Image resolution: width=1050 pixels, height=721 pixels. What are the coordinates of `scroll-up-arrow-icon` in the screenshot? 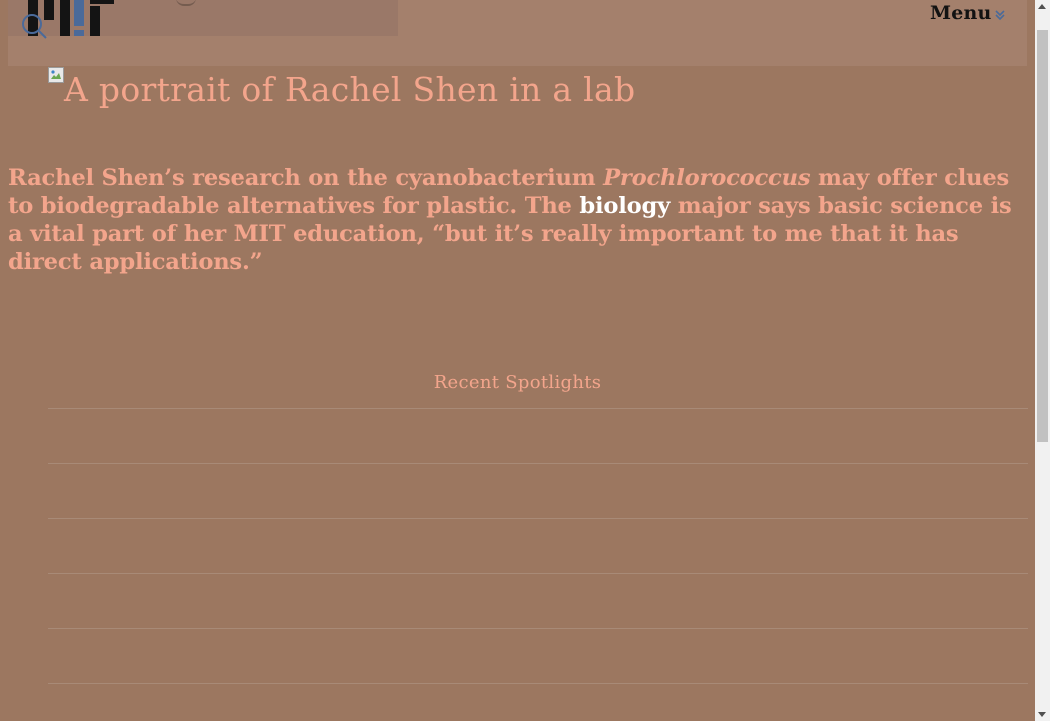 It's located at (1042, 6).